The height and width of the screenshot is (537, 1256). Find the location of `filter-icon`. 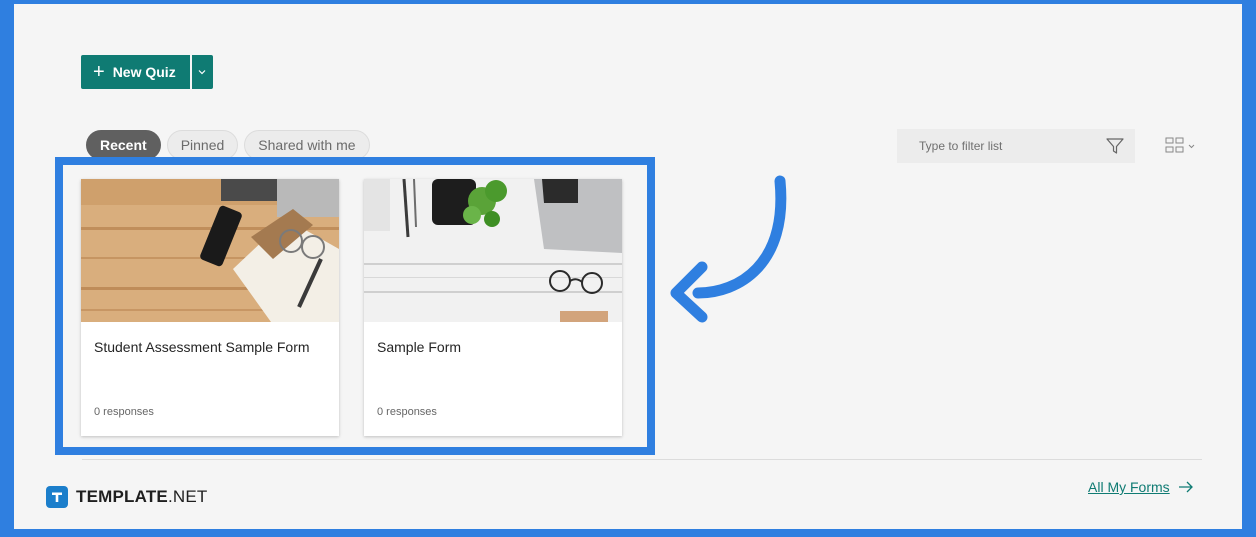

filter-icon is located at coordinates (1115, 146).